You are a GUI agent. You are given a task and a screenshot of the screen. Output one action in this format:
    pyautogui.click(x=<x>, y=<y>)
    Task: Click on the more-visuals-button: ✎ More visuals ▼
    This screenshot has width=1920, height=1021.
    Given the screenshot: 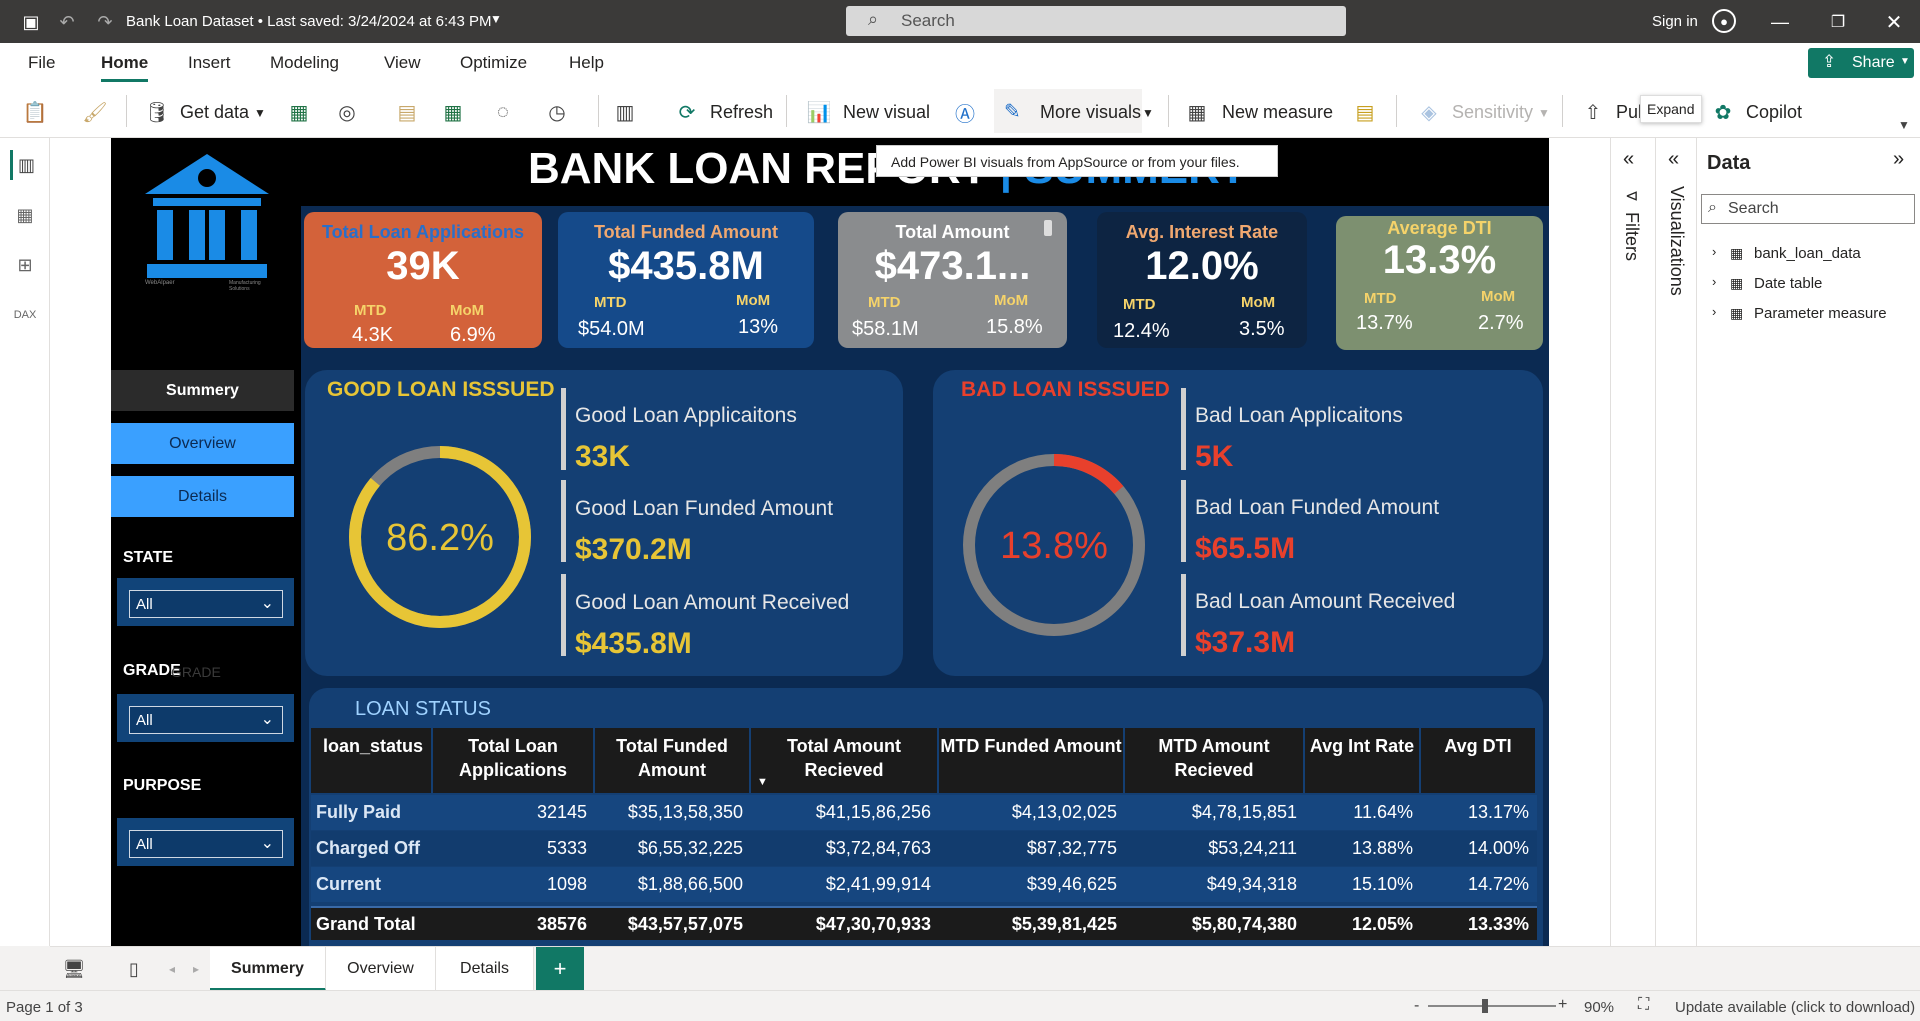 What is the action you would take?
    pyautogui.click(x=1074, y=111)
    